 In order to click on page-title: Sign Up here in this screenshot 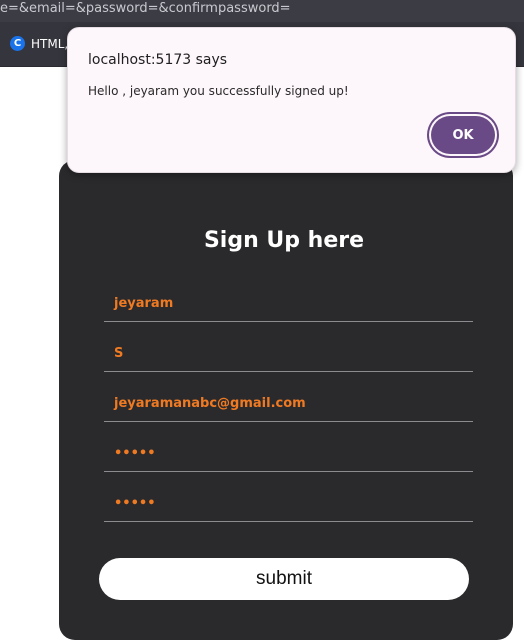, I will do `click(284, 240)`.